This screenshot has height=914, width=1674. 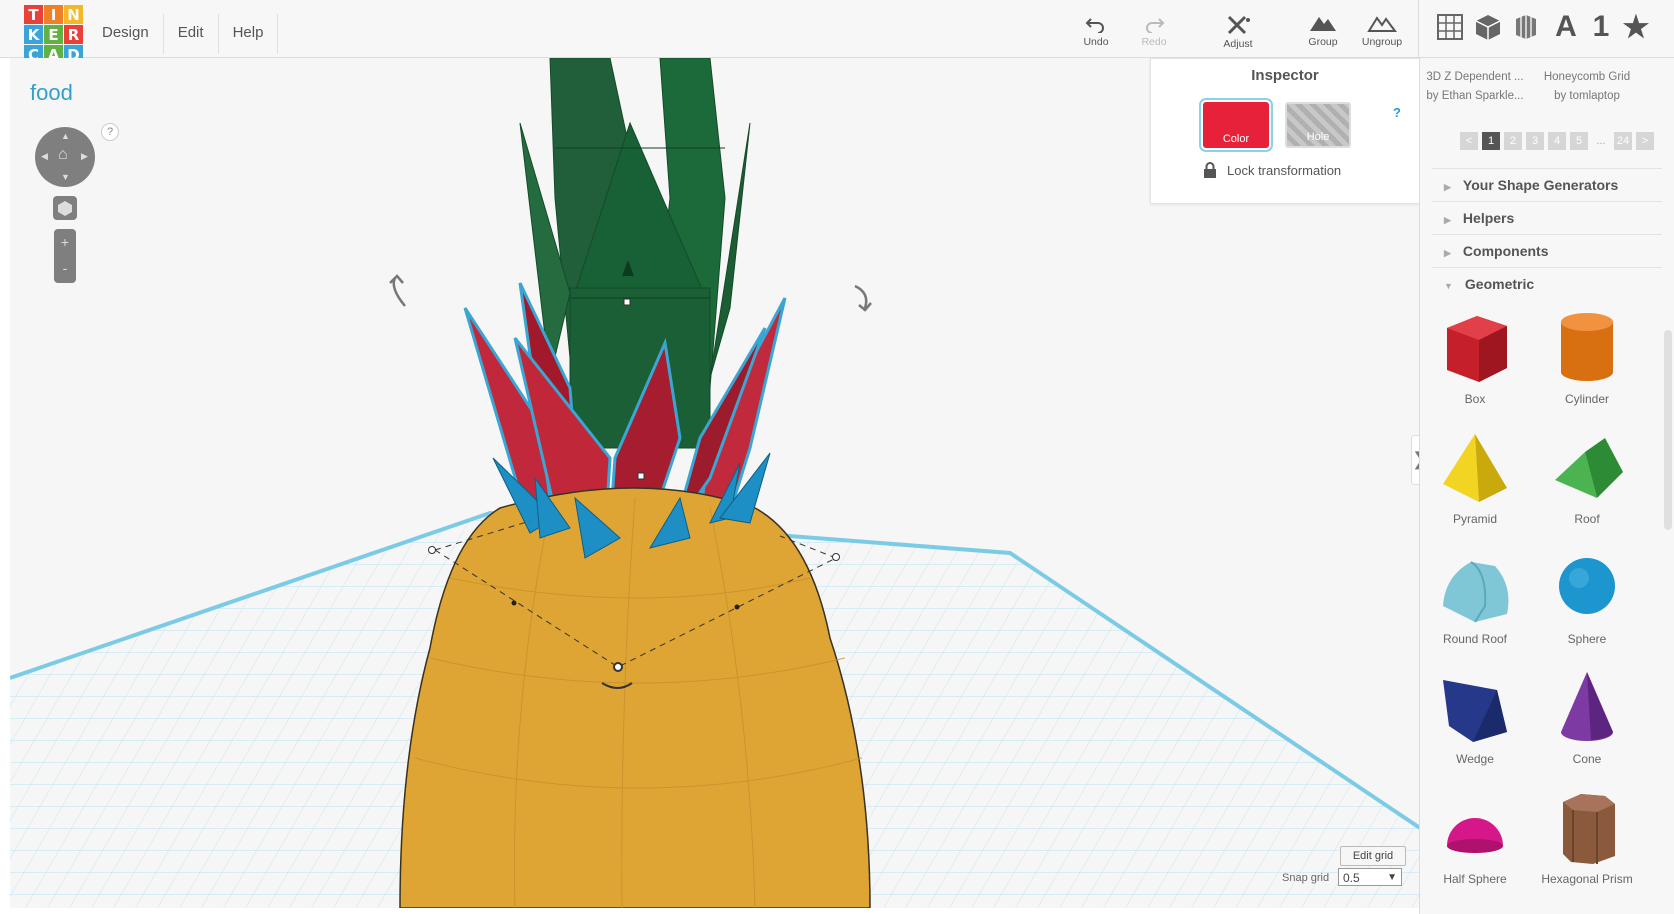 What do you see at coordinates (1450, 27) in the screenshot?
I see `grid-icon` at bounding box center [1450, 27].